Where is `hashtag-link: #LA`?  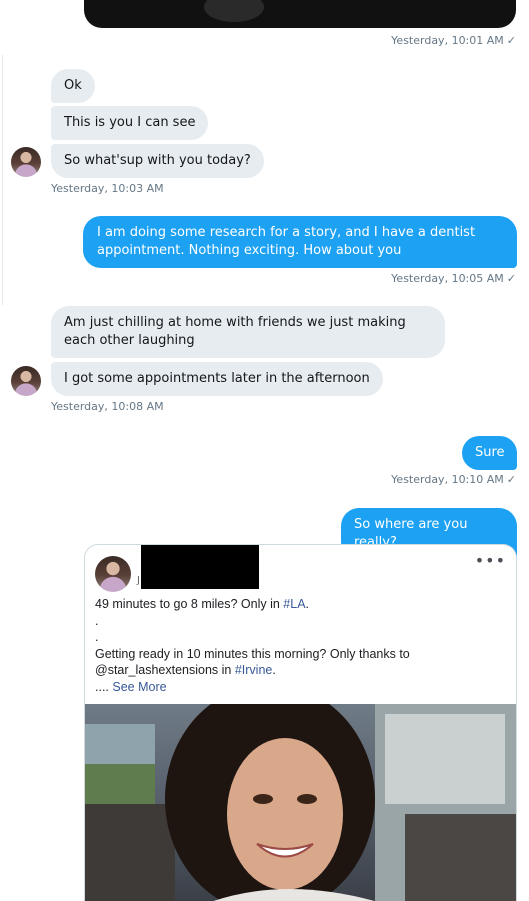 hashtag-link: #LA is located at coordinates (294, 604).